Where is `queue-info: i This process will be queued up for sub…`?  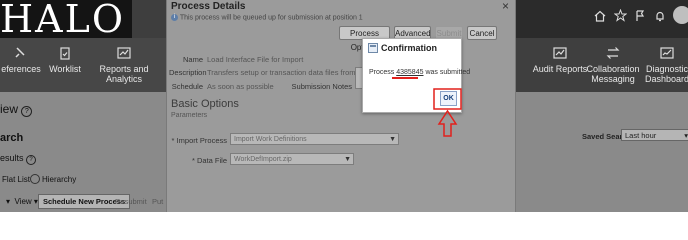
queue-info: i This process will be queued up for sub… is located at coordinates (267, 17).